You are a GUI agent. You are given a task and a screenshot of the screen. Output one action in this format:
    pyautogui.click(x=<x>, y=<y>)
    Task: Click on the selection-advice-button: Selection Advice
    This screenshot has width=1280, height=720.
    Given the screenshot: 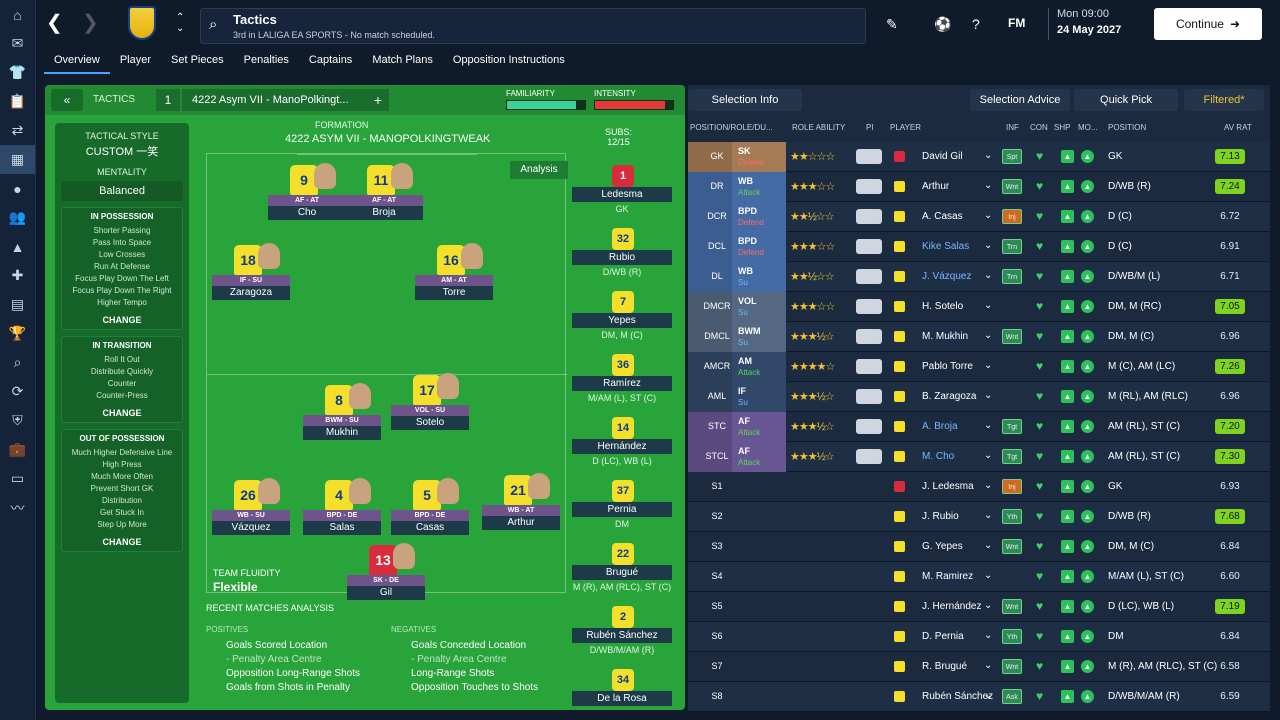 What is the action you would take?
    pyautogui.click(x=1020, y=100)
    